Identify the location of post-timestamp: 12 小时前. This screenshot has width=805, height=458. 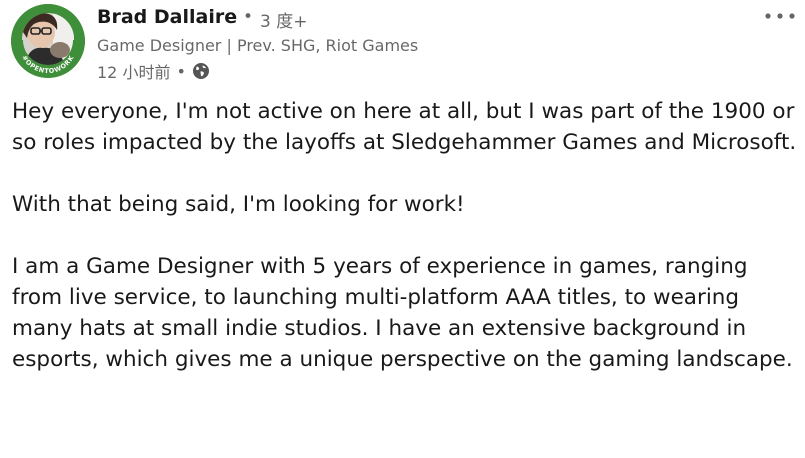
(134, 72).